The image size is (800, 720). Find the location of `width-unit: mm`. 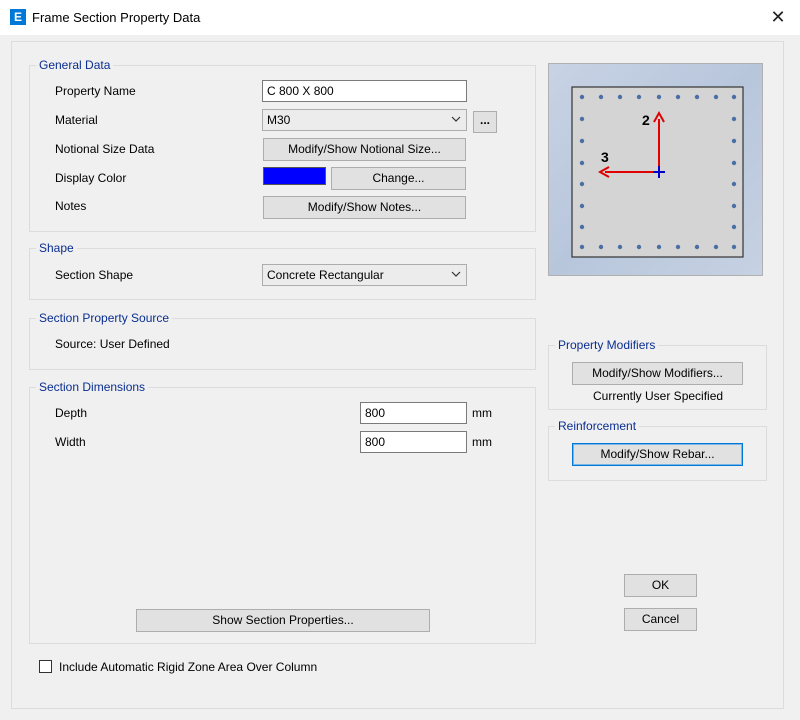

width-unit: mm is located at coordinates (482, 442).